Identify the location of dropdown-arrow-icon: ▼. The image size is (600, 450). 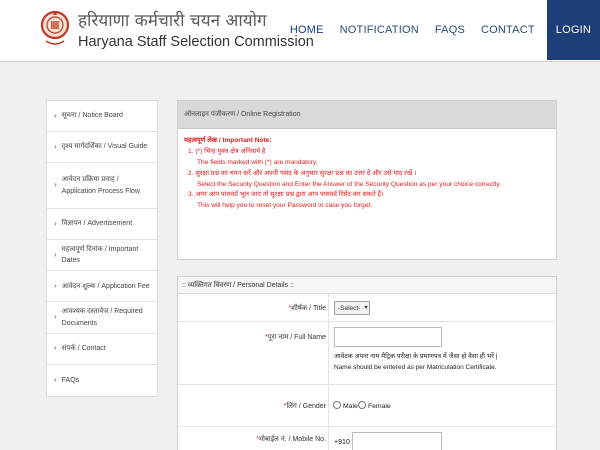
(366, 308).